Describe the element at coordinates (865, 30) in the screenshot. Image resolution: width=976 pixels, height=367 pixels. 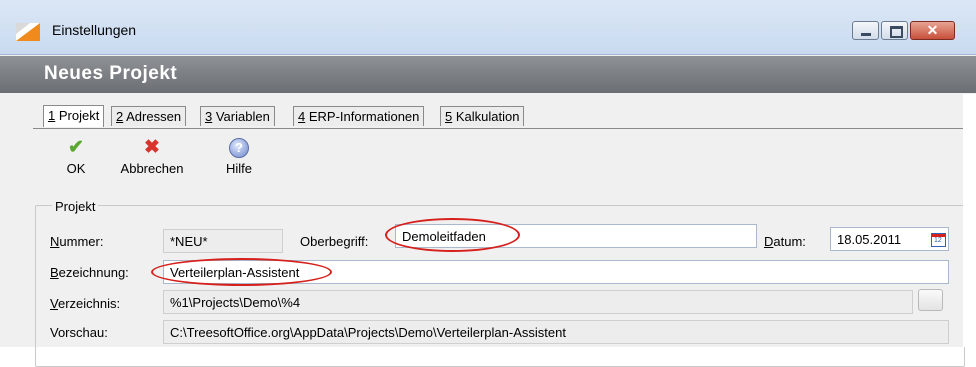
I see `minimize-button` at that location.